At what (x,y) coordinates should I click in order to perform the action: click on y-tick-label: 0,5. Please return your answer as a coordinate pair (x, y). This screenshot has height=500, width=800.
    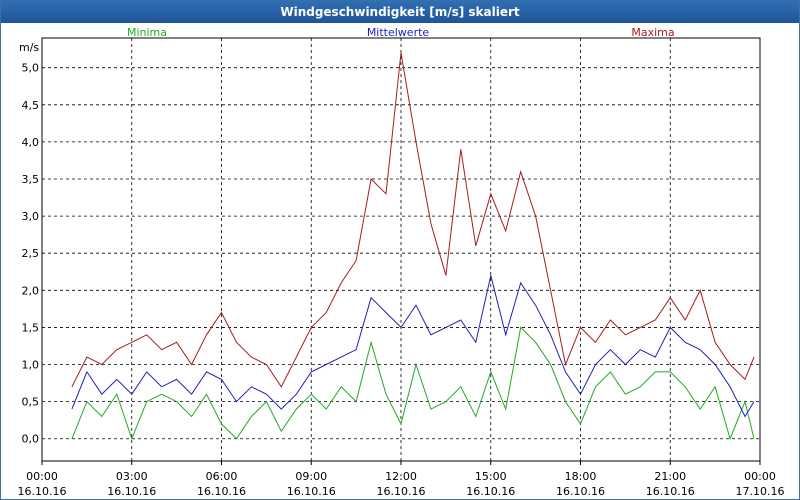
    Looking at the image, I should click on (31, 402).